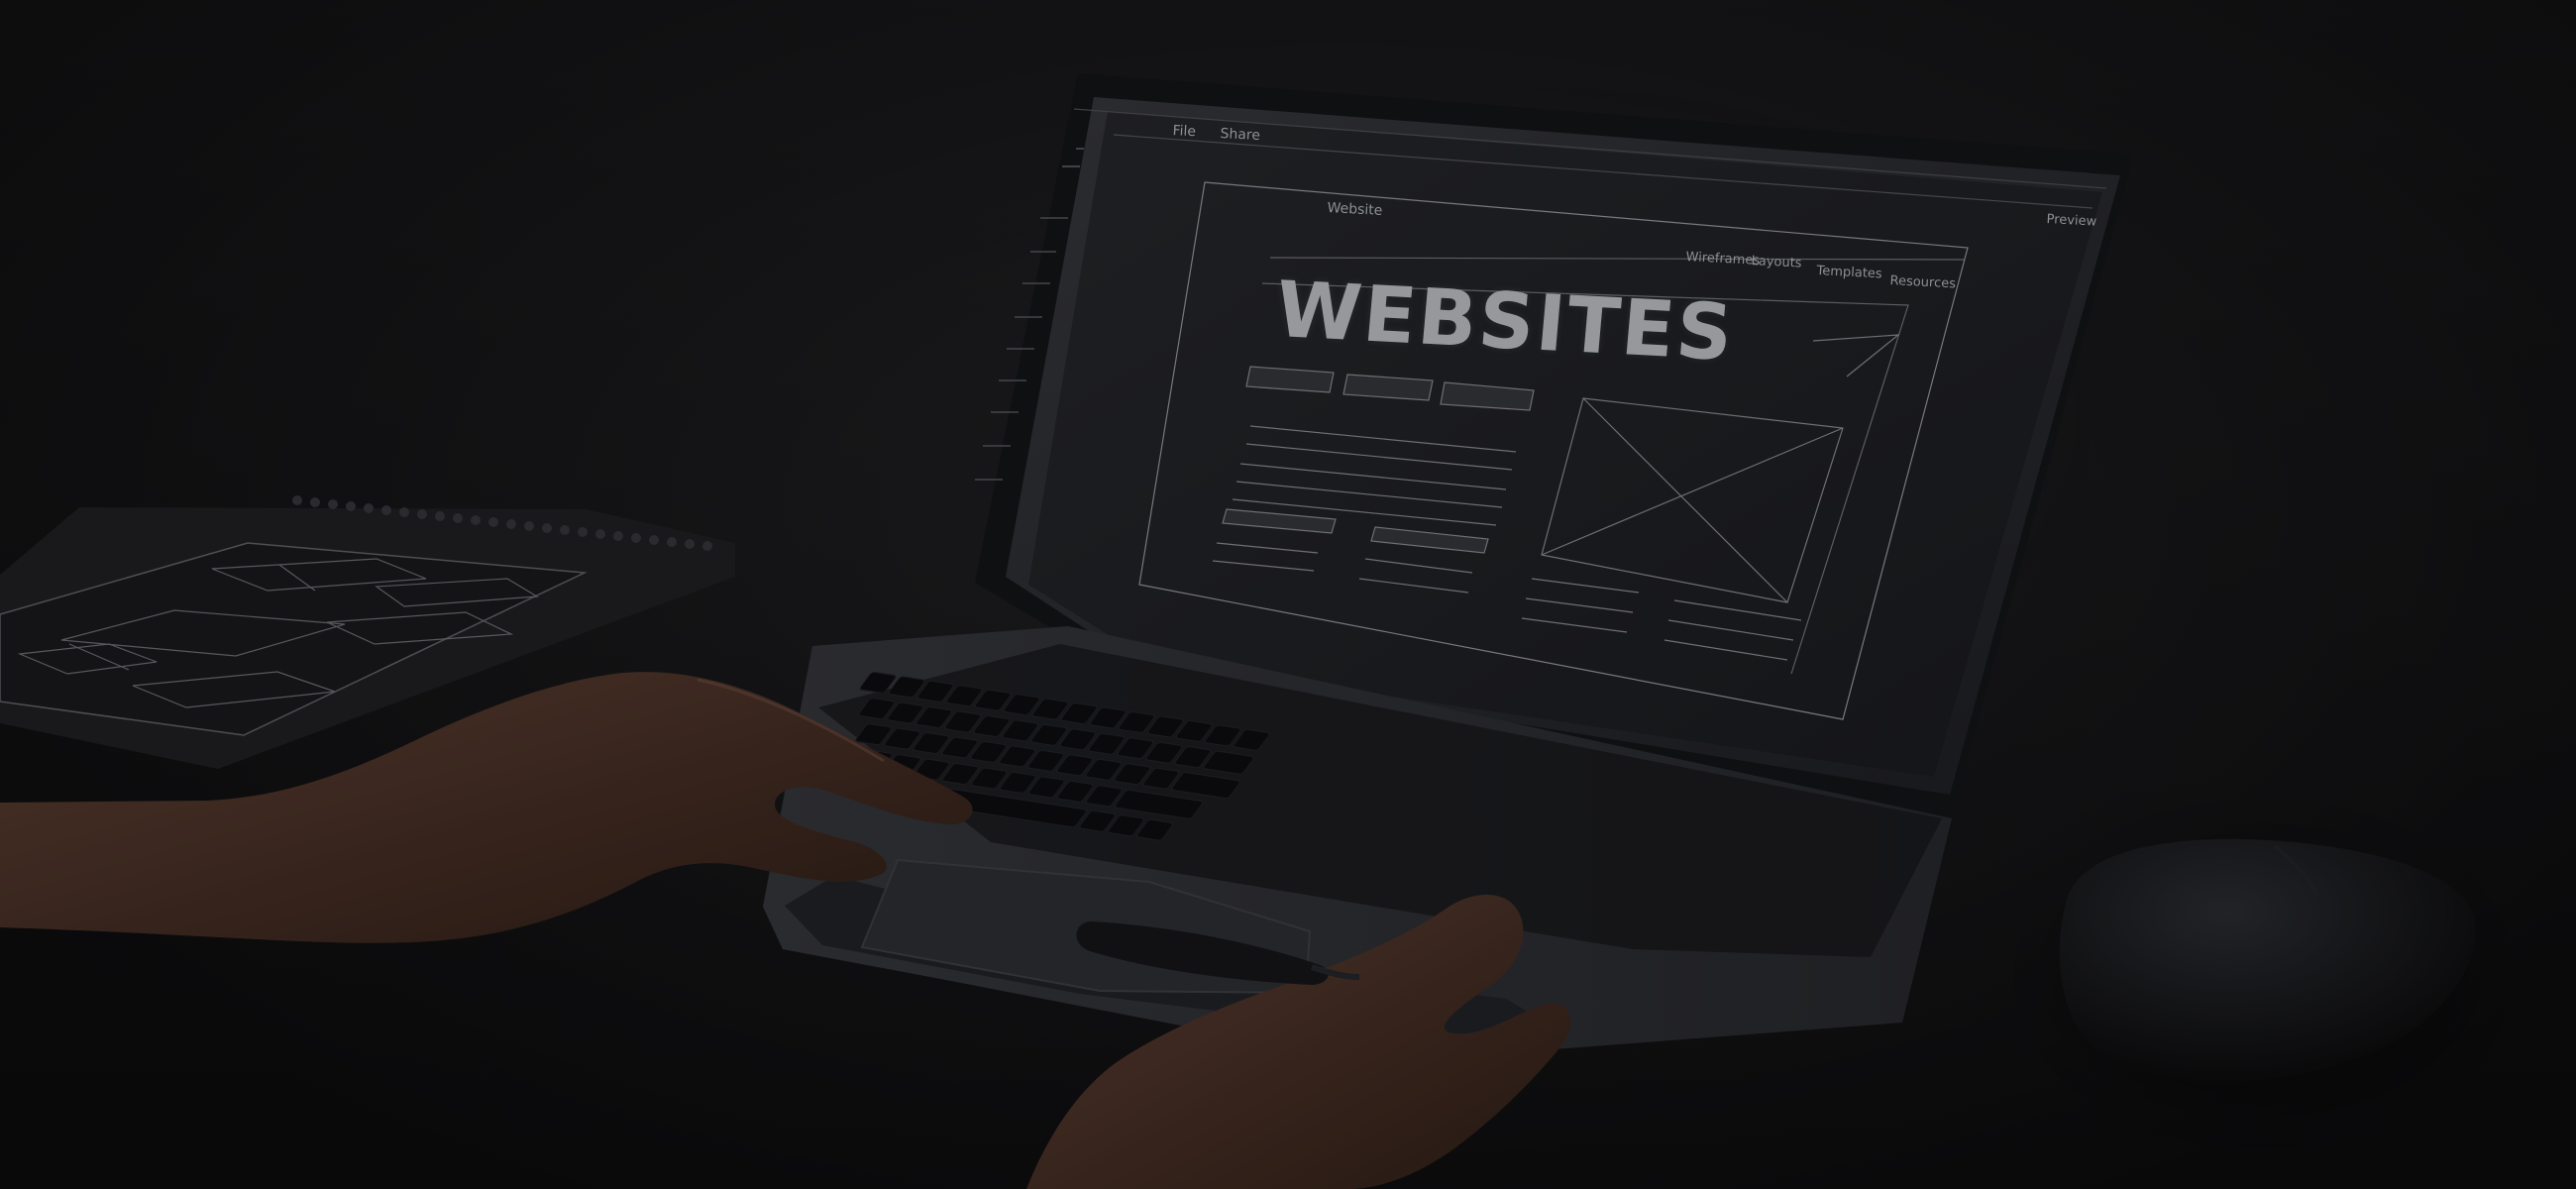 The height and width of the screenshot is (1189, 2576). What do you see at coordinates (1240, 136) in the screenshot?
I see `app-menu-share: Share` at bounding box center [1240, 136].